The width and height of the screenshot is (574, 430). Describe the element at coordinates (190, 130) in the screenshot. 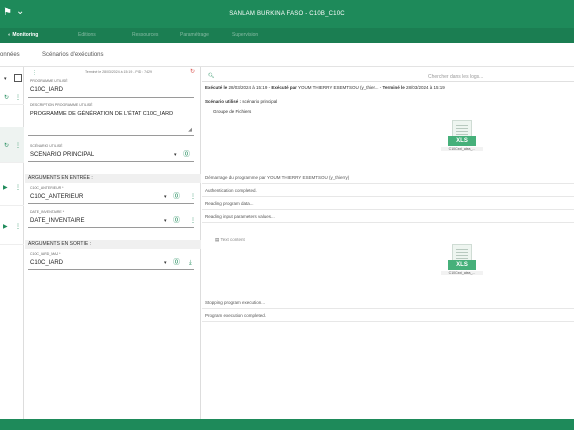

I see `resize-handle-icon: ◢` at that location.